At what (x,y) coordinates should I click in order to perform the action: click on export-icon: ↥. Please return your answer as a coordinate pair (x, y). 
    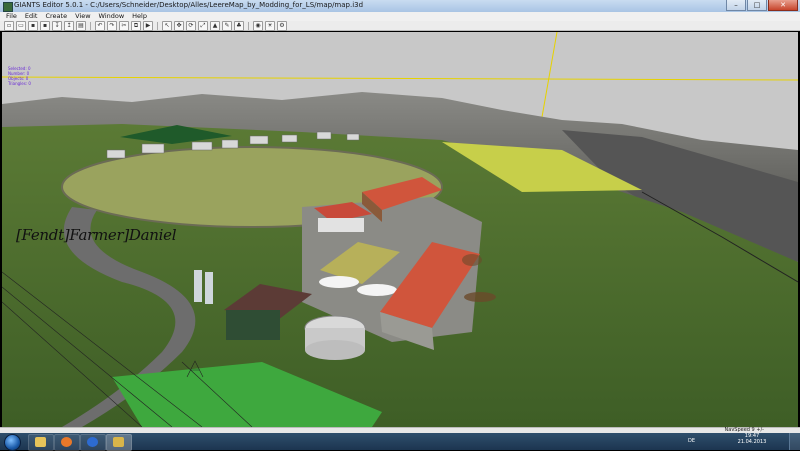
    Looking at the image, I should click on (69, 25).